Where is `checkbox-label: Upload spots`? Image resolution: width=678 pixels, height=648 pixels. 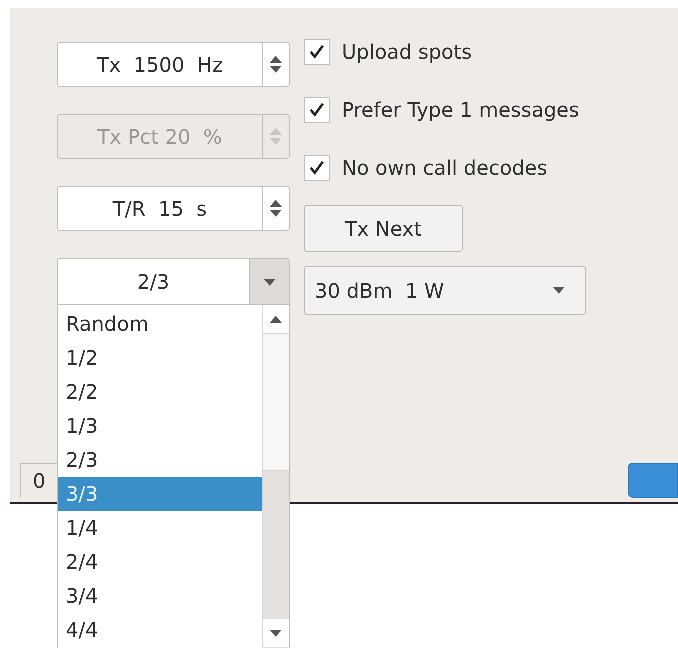 checkbox-label: Upload spots is located at coordinates (407, 52).